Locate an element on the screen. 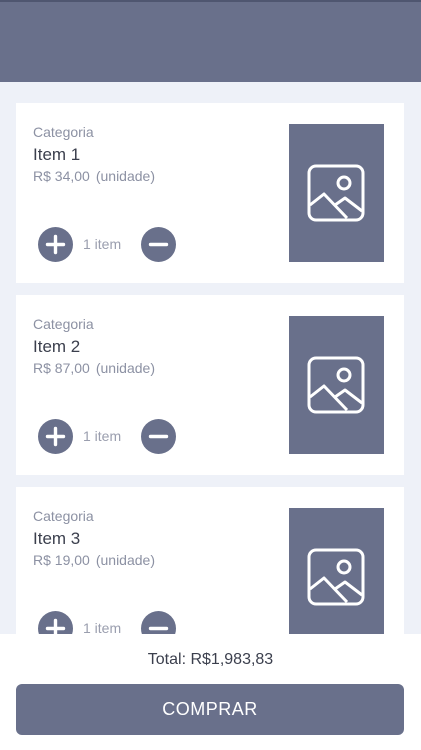 The width and height of the screenshot is (421, 750). item-price-value: R$ 34,00 is located at coordinates (61, 176).